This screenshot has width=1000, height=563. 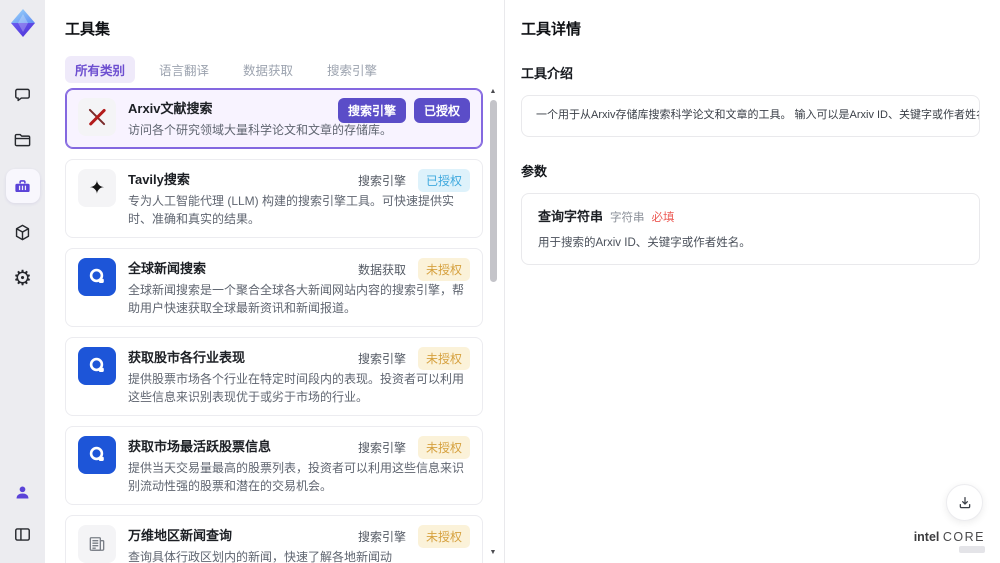 I want to click on sidebar-bottom, so click(x=22, y=513).